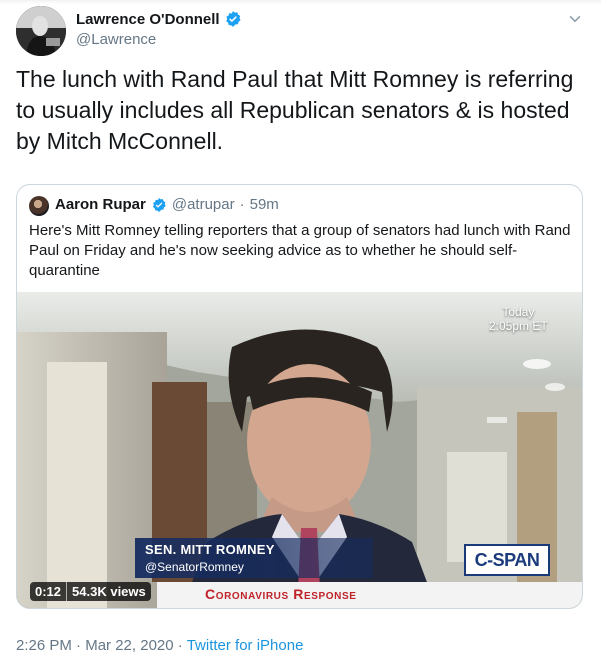 This screenshot has width=601, height=657. I want to click on coronavirus-banner: Coronavirus Response, so click(281, 594).